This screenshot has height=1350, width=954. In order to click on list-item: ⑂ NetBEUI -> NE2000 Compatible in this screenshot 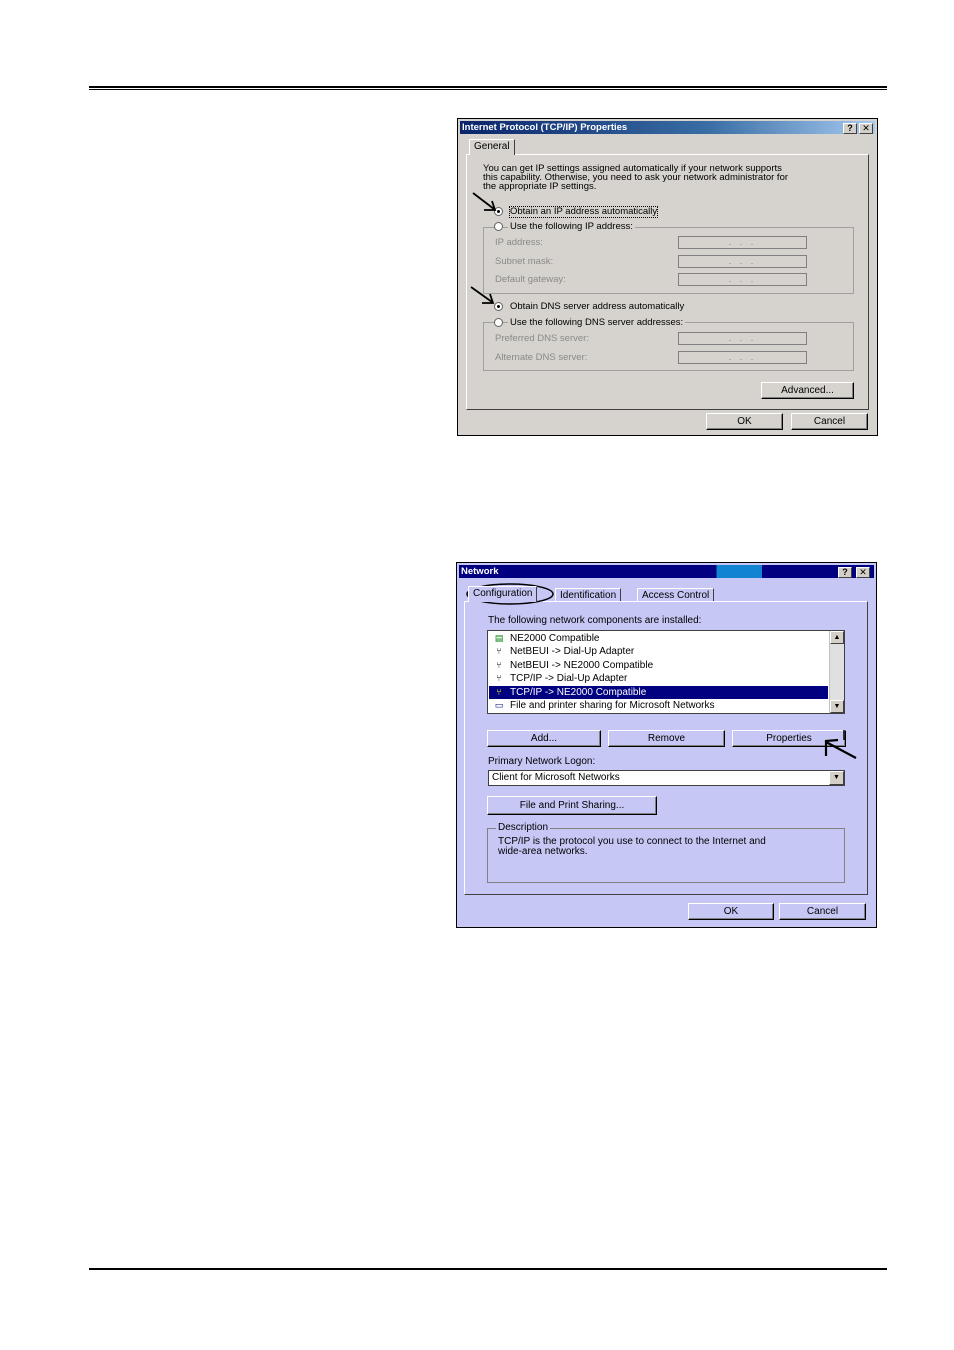, I will do `click(658, 665)`.